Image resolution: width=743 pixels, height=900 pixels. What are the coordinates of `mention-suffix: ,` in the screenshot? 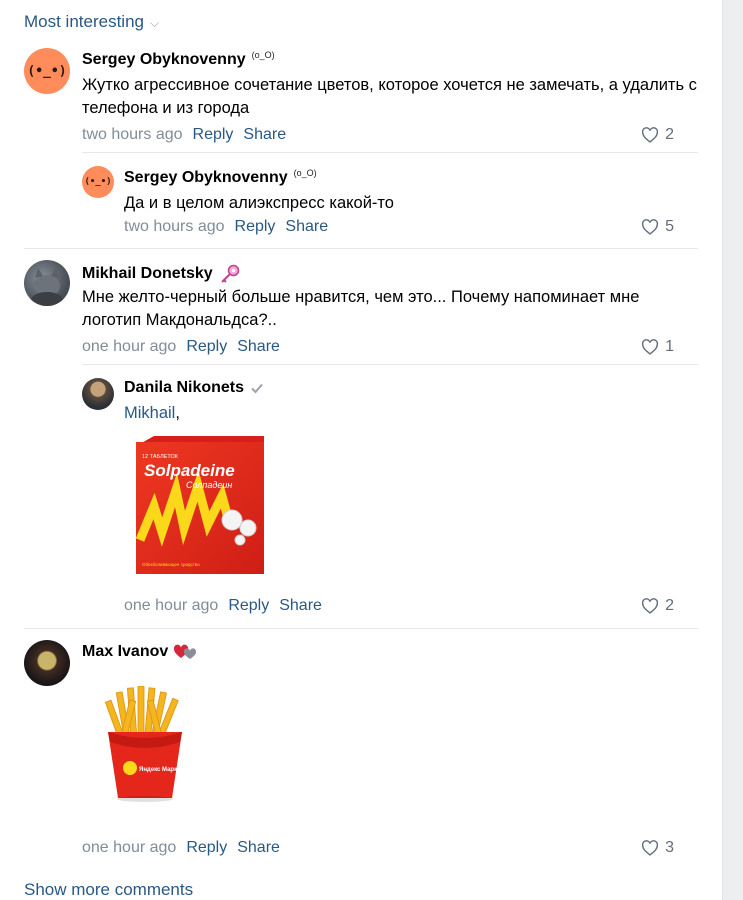 It's located at (177, 413).